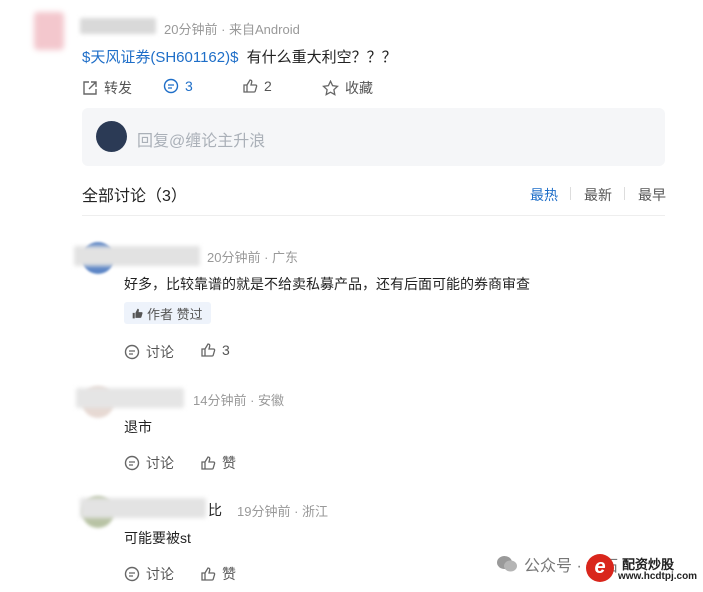 This screenshot has width=703, height=592. Describe the element at coordinates (134, 196) in the screenshot. I see `discussion-title: 全部讨论（3）` at that location.